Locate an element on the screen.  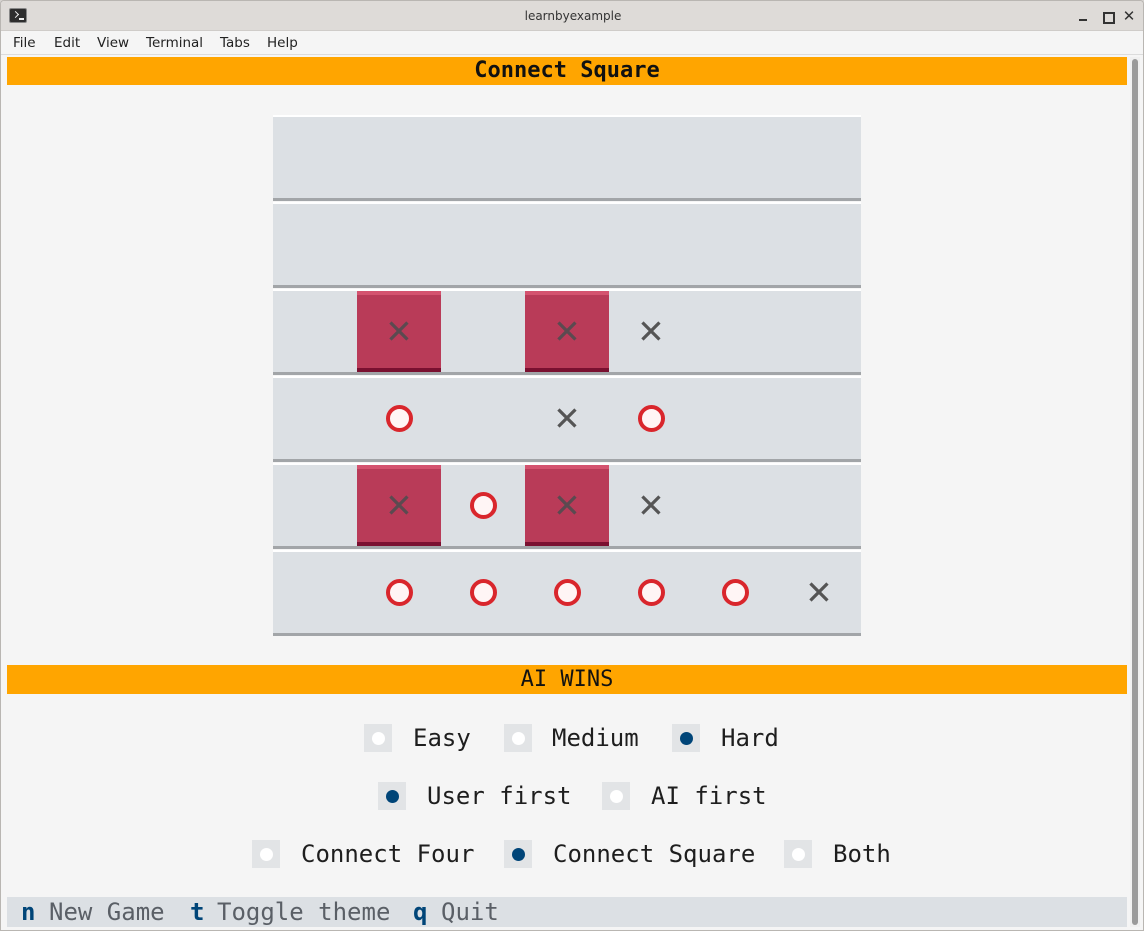
option-label: AI first is located at coordinates (709, 796).